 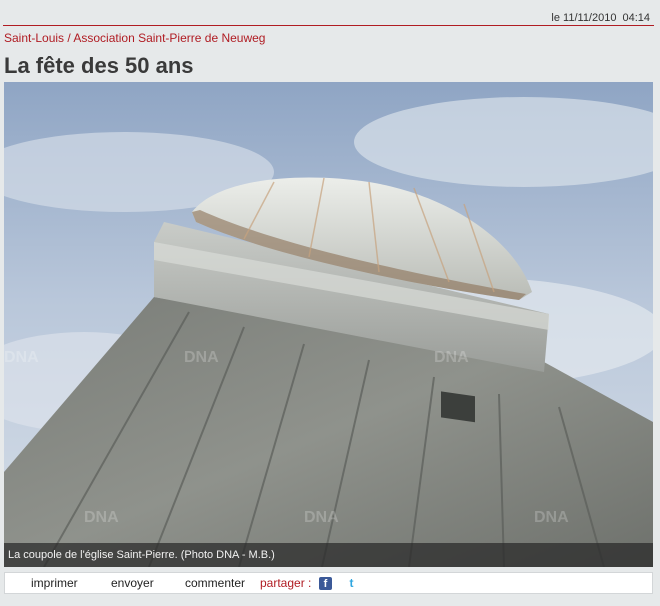 What do you see at coordinates (132, 583) in the screenshot?
I see `send-link: envoyer` at bounding box center [132, 583].